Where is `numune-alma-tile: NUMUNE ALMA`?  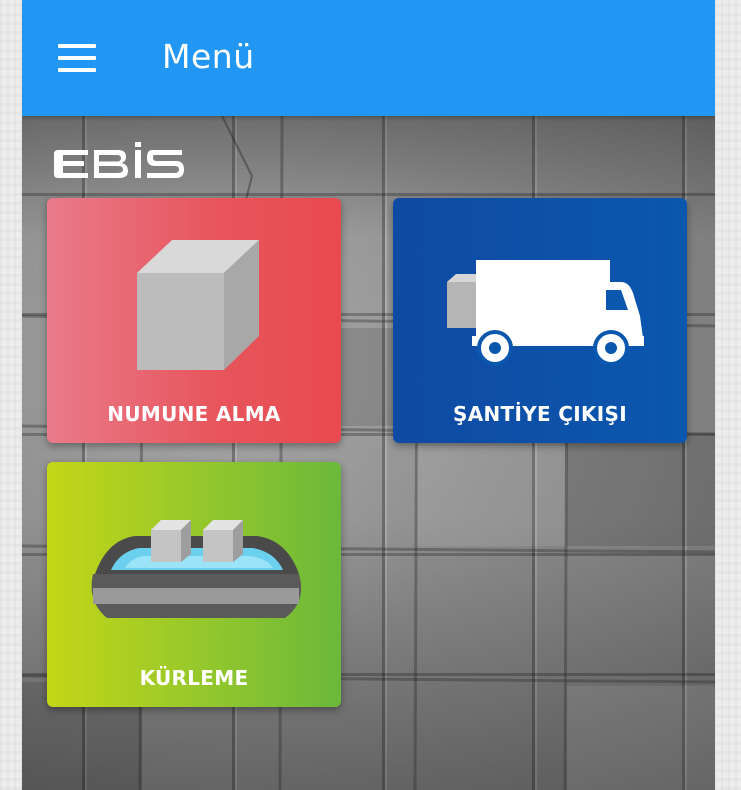
numune-alma-tile: NUMUNE ALMA is located at coordinates (194, 320).